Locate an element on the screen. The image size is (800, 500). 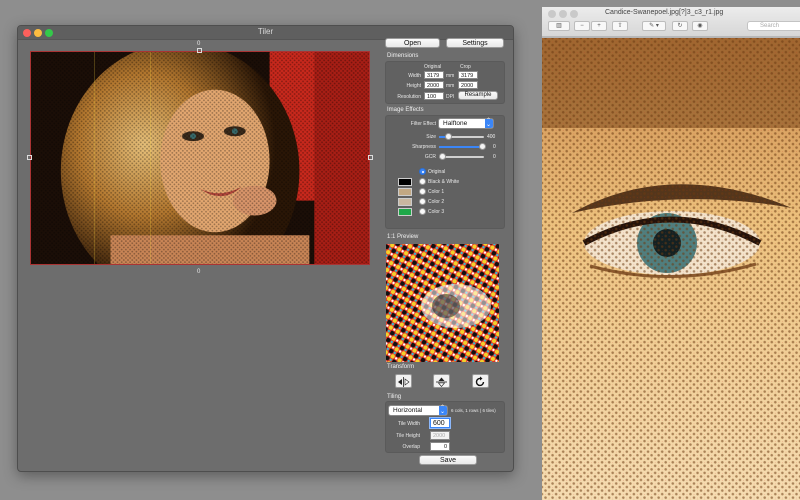
color-option-original-radio is located at coordinates (422, 171).